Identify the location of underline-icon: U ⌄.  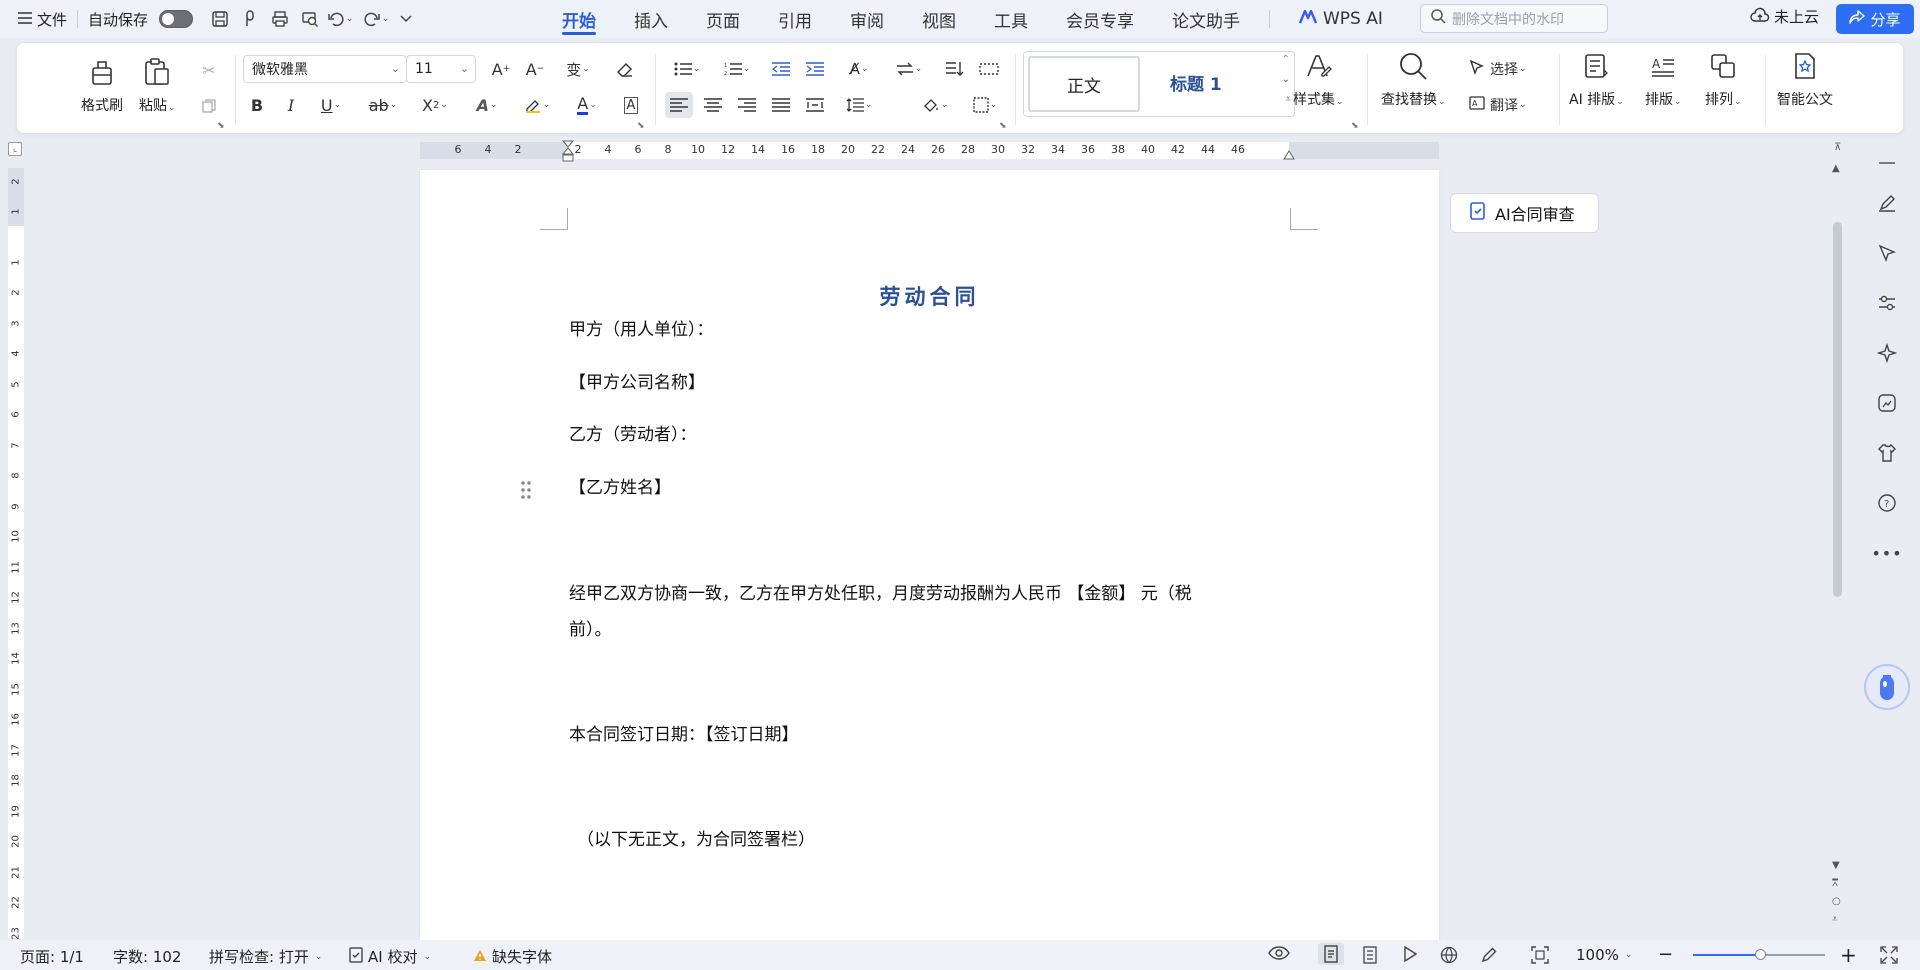
(331, 105).